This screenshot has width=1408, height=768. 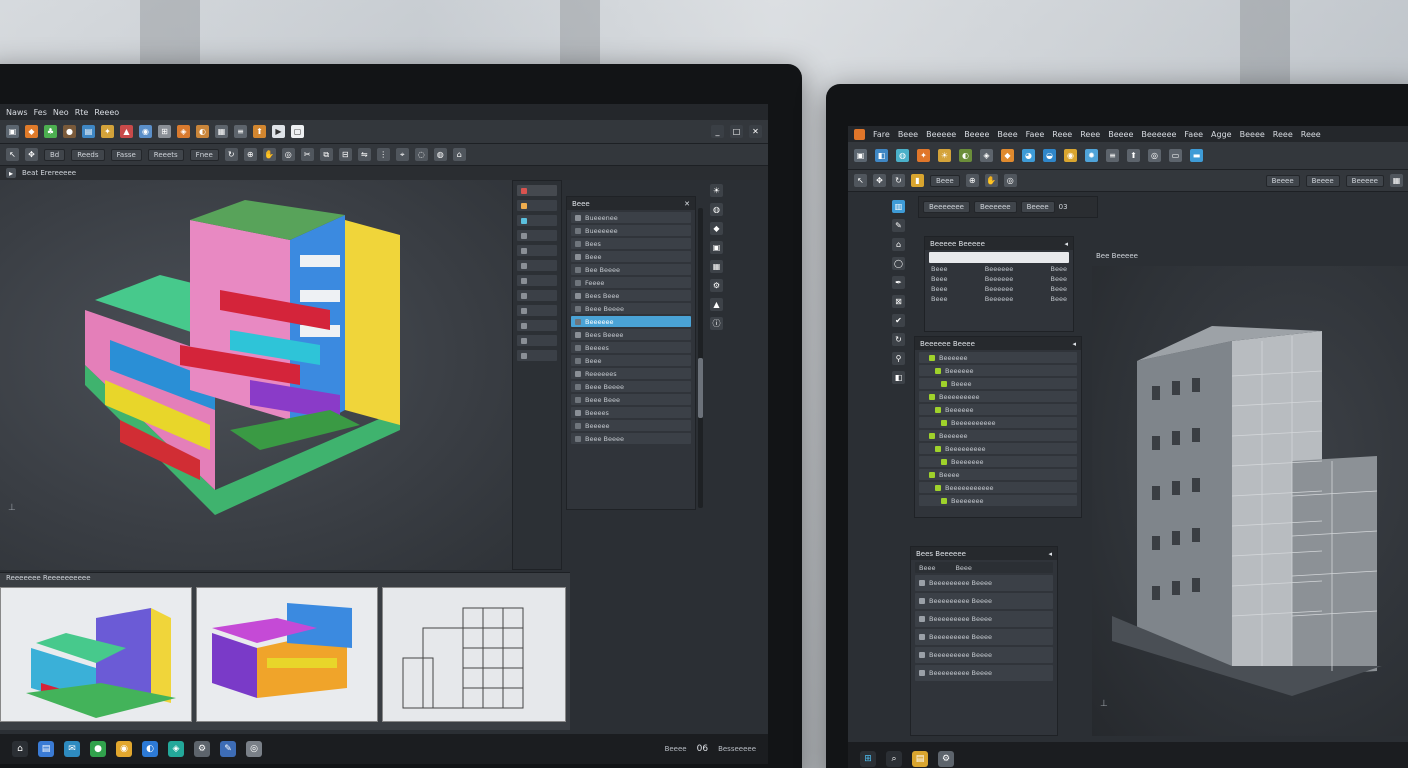 I want to click on color-wheel-icon: ◉, so click(x=1070, y=155).